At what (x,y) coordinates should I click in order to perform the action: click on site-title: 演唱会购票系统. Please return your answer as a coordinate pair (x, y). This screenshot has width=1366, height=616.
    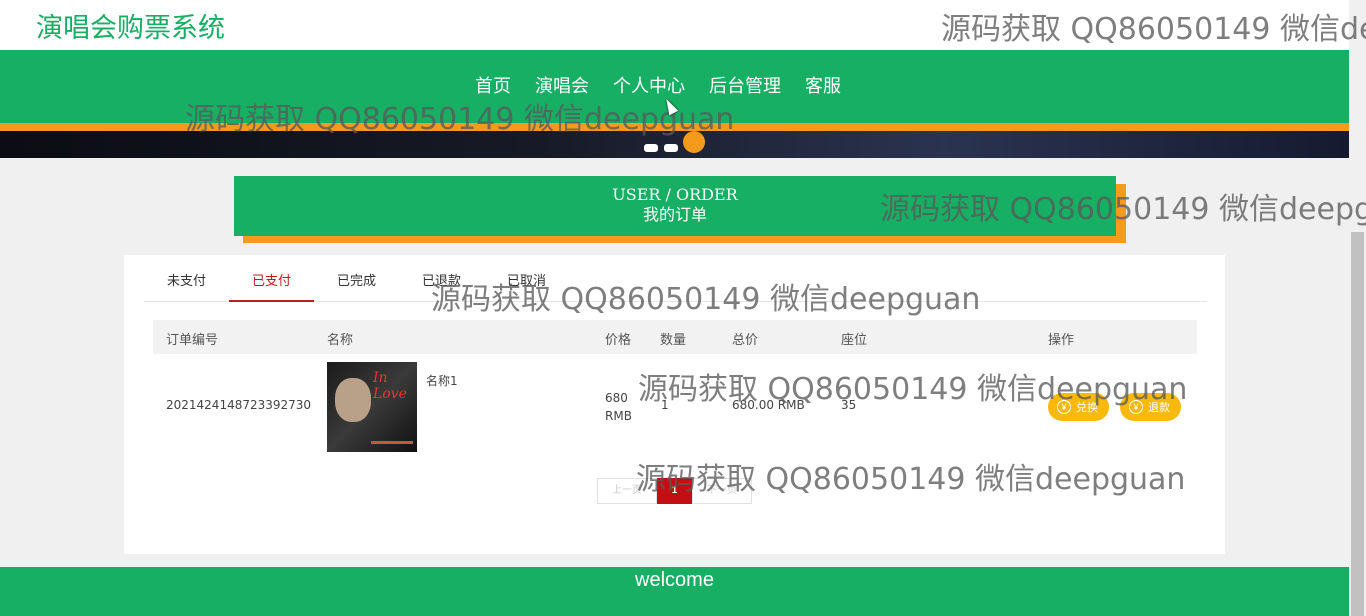
    Looking at the image, I should click on (130, 25).